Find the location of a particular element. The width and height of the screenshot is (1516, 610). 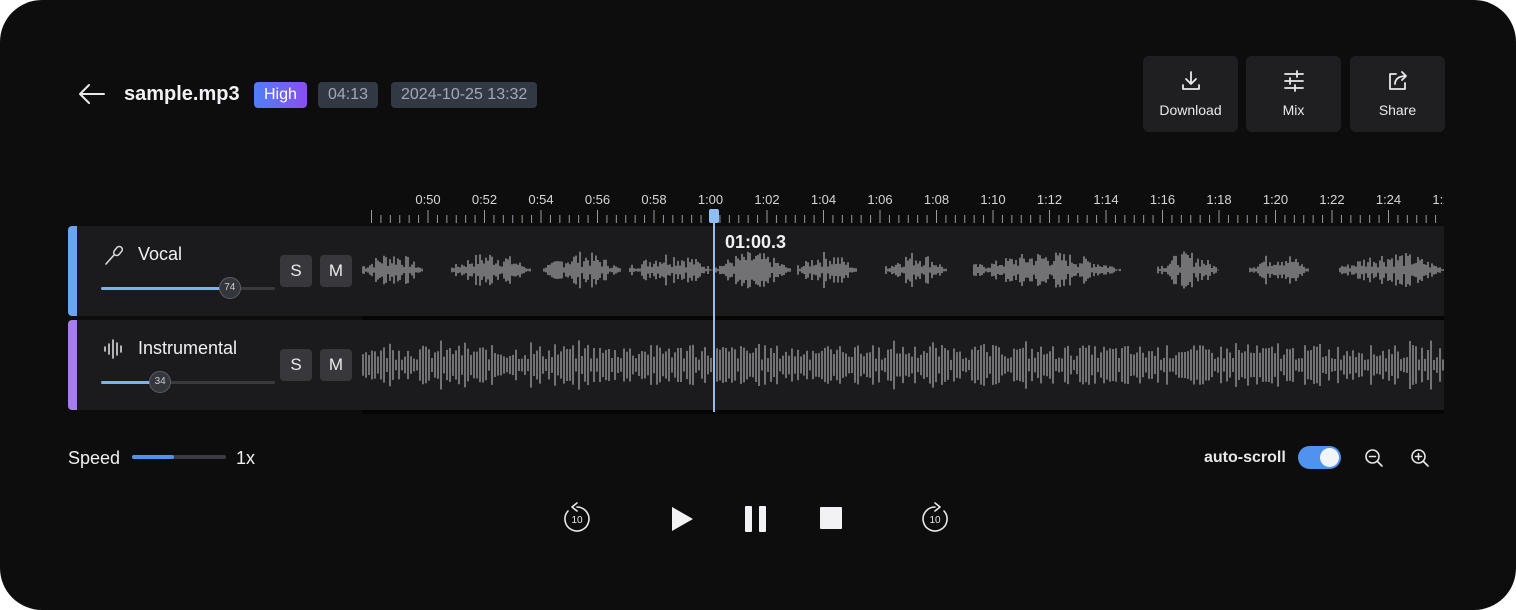

waveform-instrumental is located at coordinates (903, 365).